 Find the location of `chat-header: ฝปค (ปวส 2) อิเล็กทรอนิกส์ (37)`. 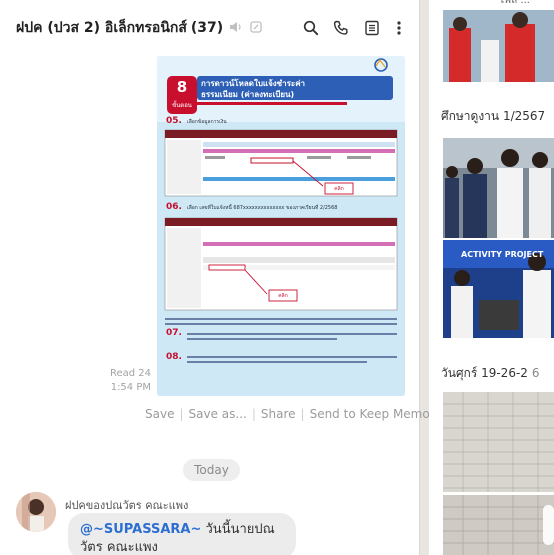

chat-header: ฝปค (ปวส 2) อิเล็กทรอนิกส์ (37) is located at coordinates (210, 28).